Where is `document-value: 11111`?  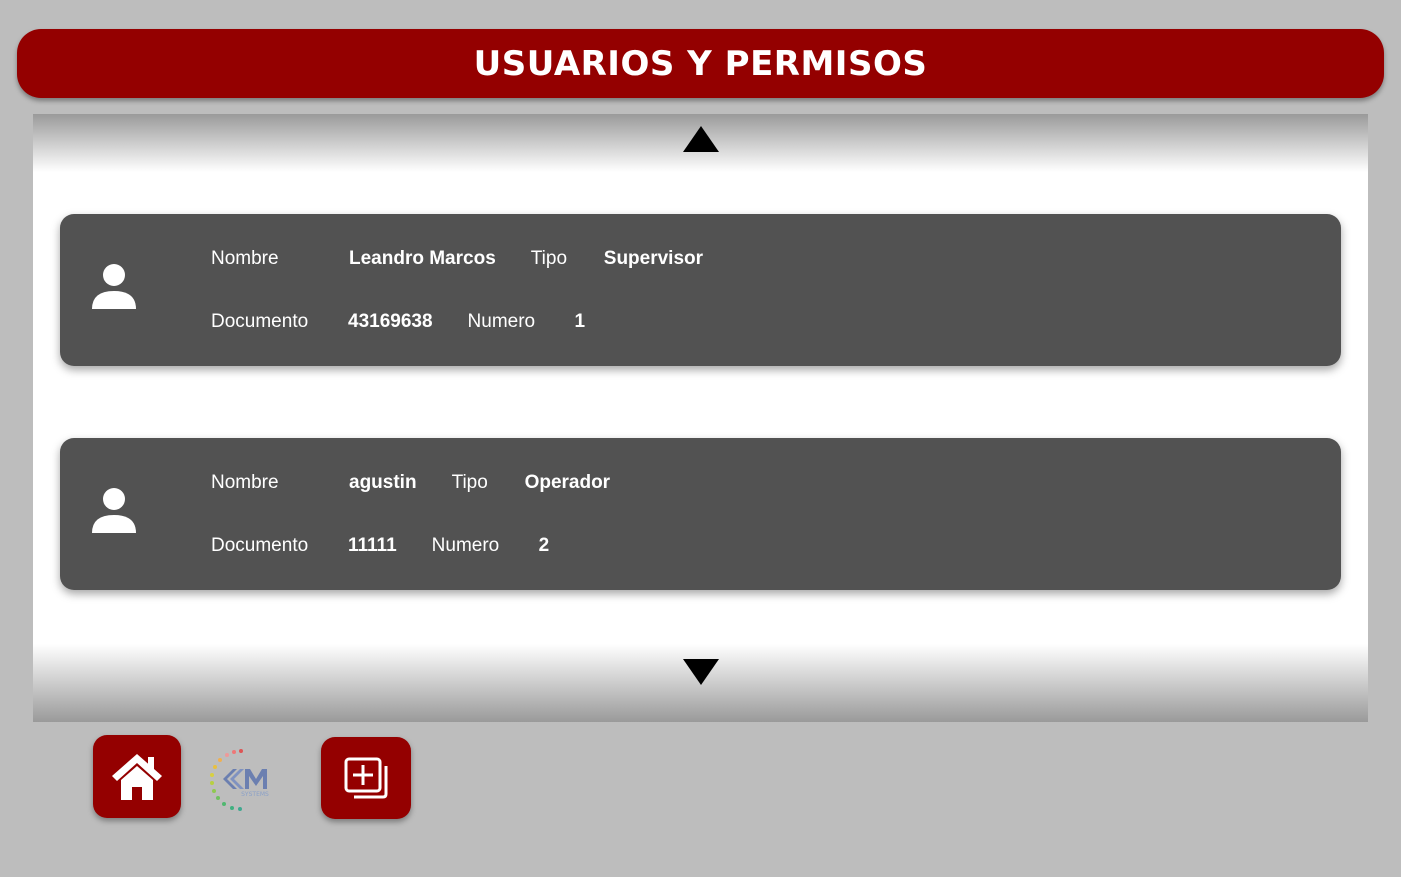 document-value: 11111 is located at coordinates (372, 545).